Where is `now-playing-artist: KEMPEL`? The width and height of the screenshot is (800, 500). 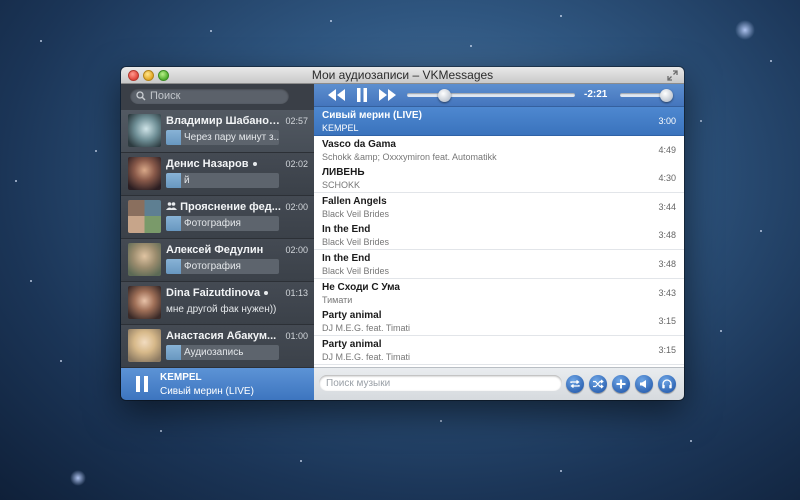
now-playing-artist: KEMPEL is located at coordinates (181, 377).